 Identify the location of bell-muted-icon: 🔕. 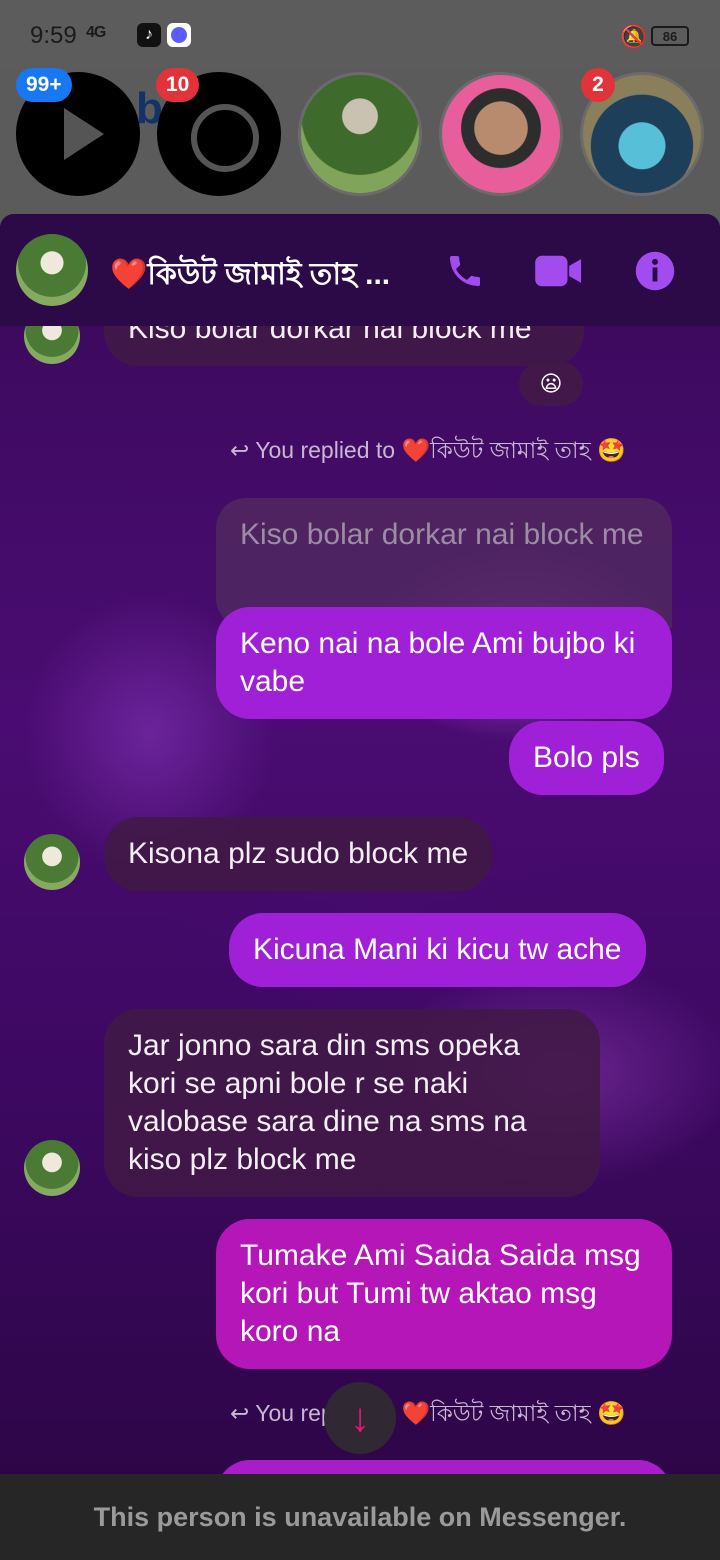
(634, 36).